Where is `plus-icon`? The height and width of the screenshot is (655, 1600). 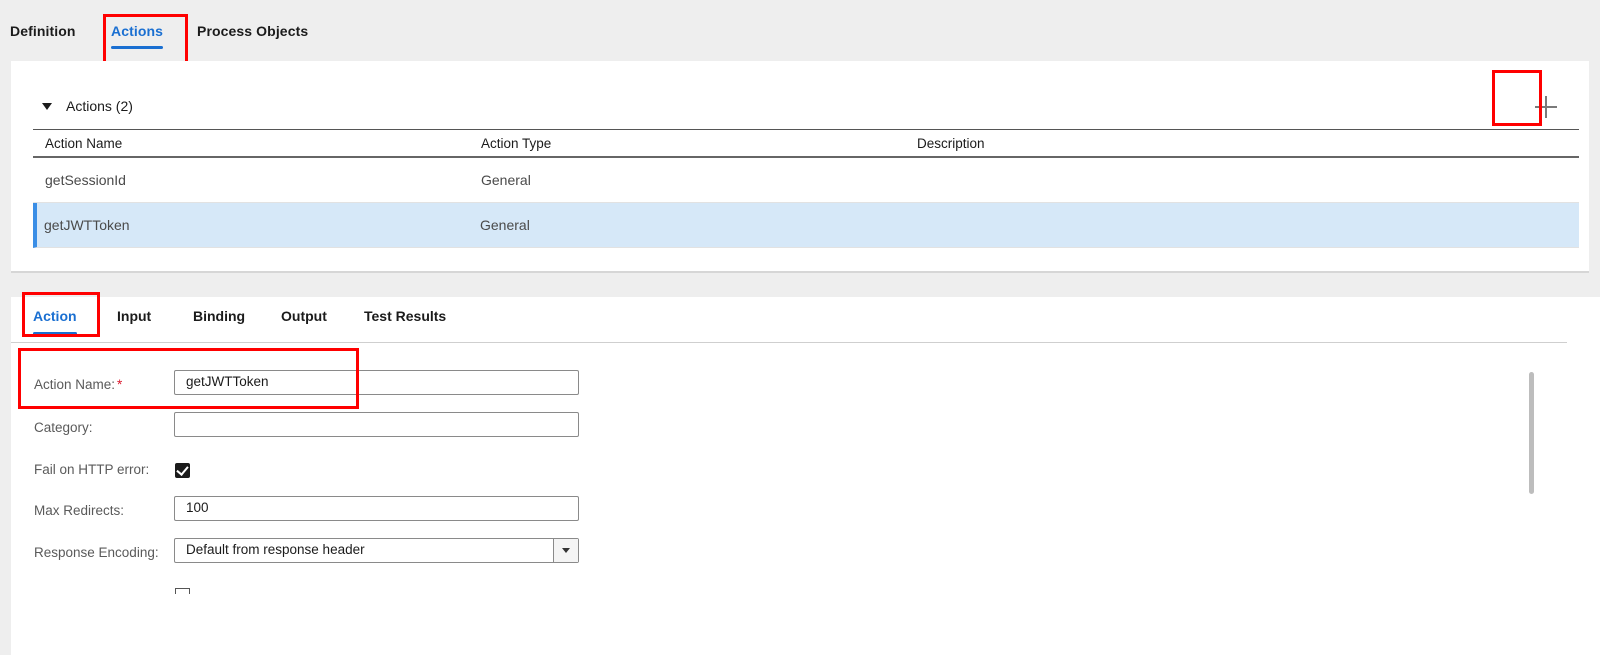 plus-icon is located at coordinates (1546, 107).